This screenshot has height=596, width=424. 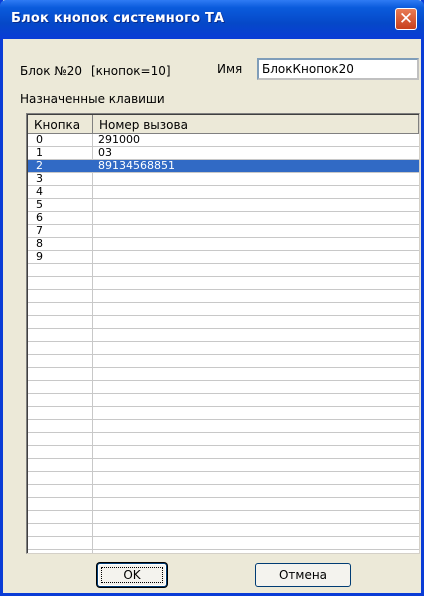 I want to click on column-header-key: Кнопка, so click(x=60, y=124).